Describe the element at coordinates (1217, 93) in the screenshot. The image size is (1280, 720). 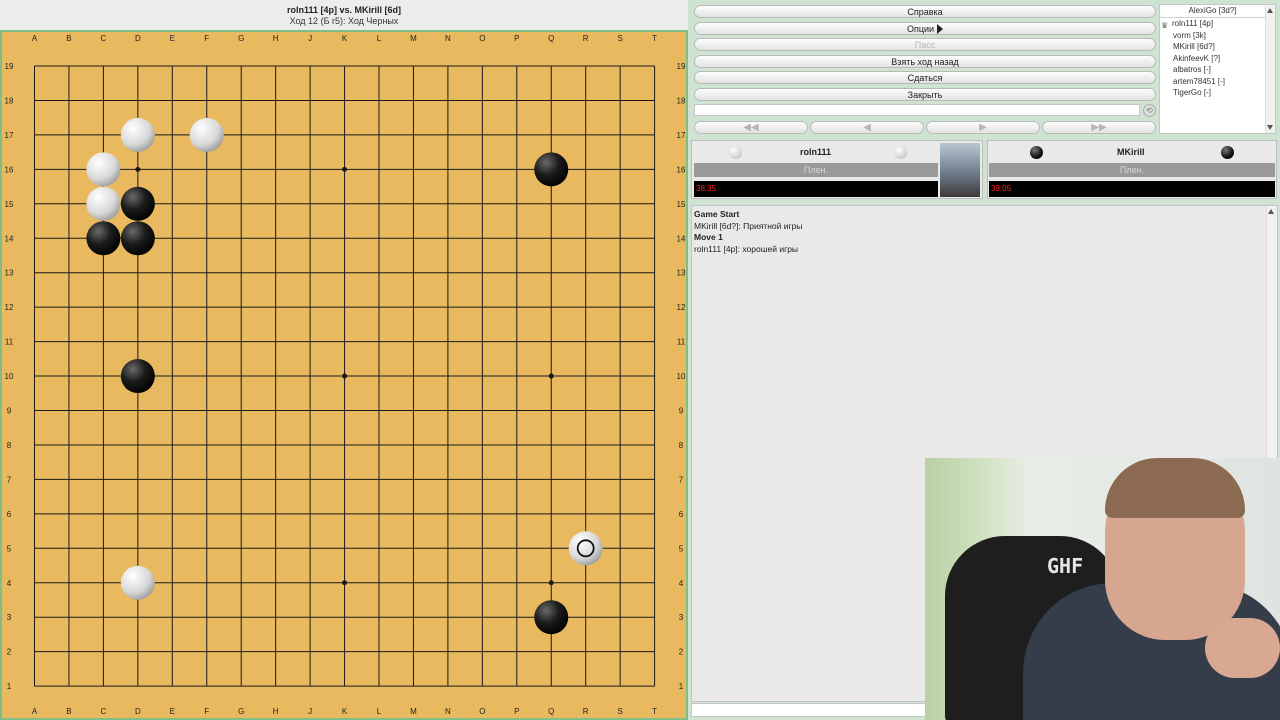
I see `list-item: TigerGo [-]` at that location.